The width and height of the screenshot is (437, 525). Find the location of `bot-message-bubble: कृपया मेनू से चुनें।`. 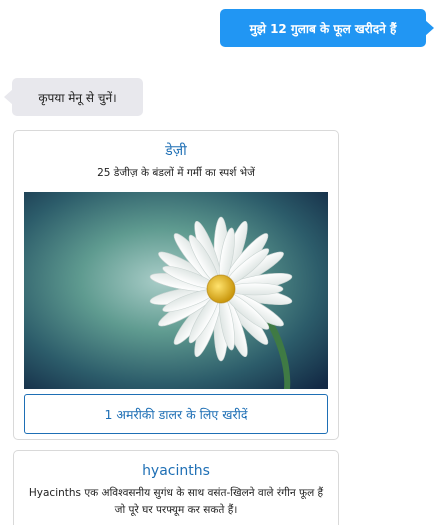

bot-message-bubble: कृपया मेनू से चुनें। is located at coordinates (73, 97).